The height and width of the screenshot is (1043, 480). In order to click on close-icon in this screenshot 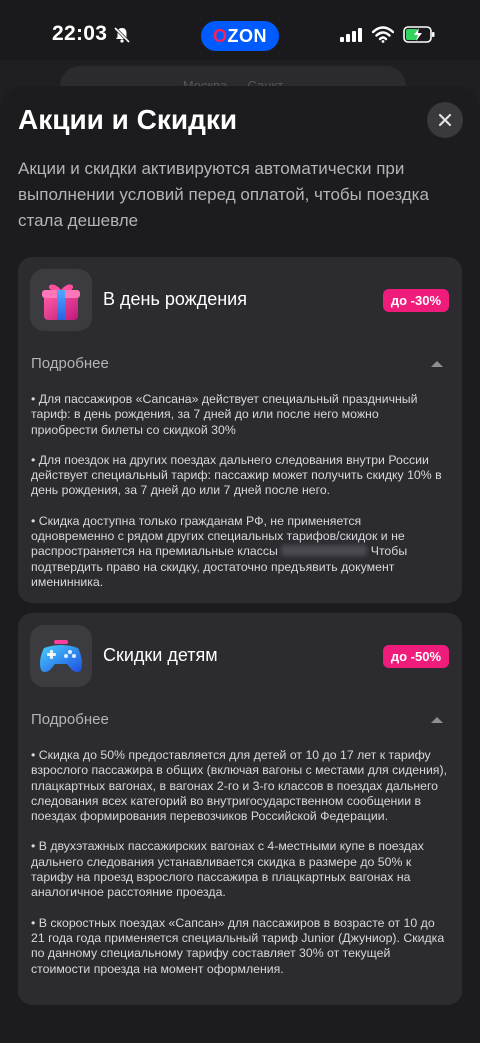, I will do `click(445, 120)`.